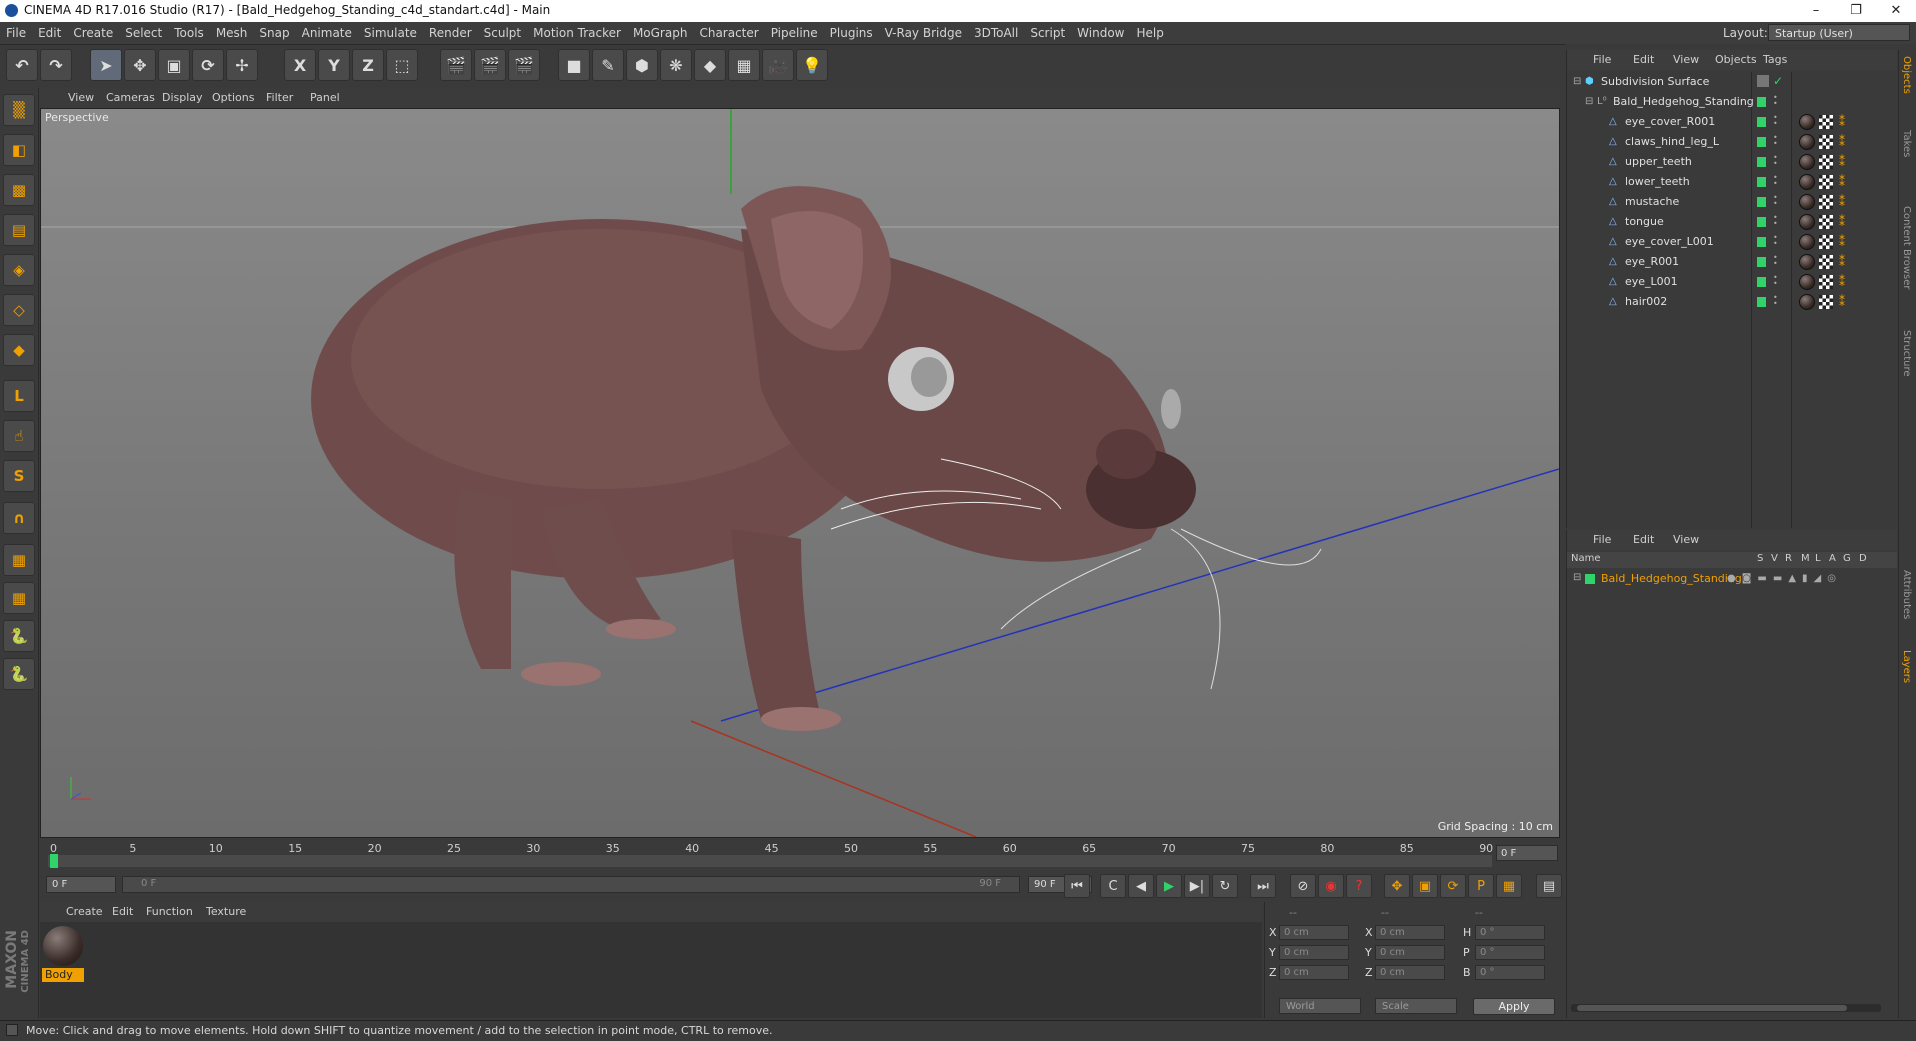 Image resolution: width=1916 pixels, height=1041 pixels. I want to click on side-tab-takes: Takes, so click(1906, 143).